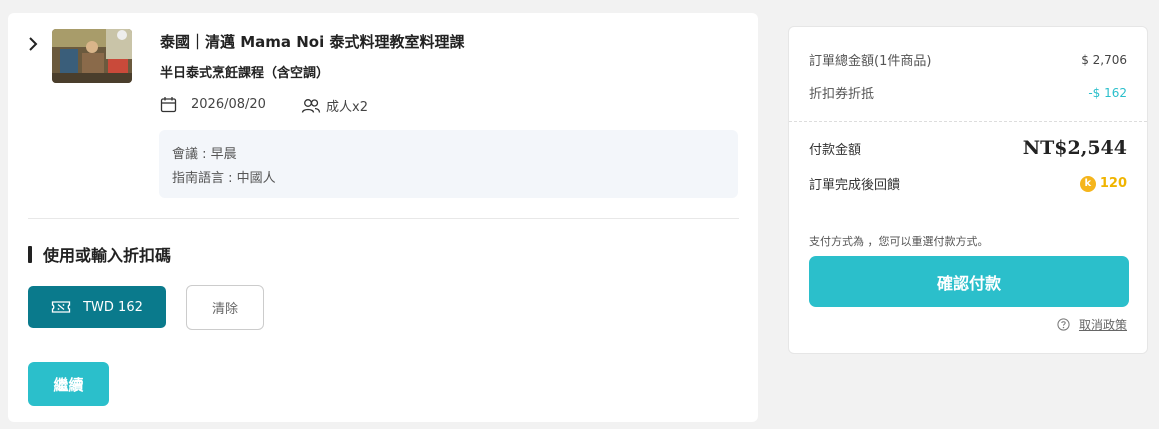 Image resolution: width=1159 pixels, height=429 pixels. I want to click on pay-amount-value: NT$2,544, so click(1074, 148).